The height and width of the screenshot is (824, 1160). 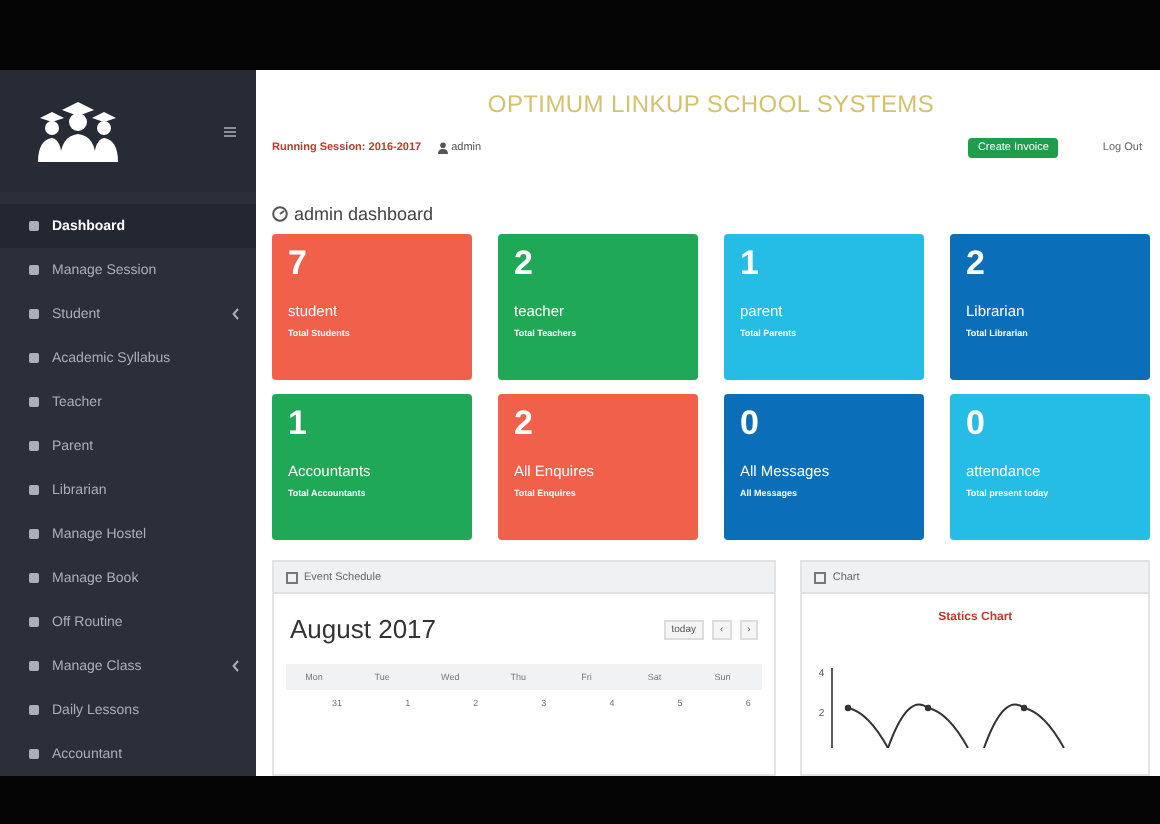 I want to click on app-title: OPTIMUM LINKUP SCHOOL SYSTEMS, so click(x=711, y=105).